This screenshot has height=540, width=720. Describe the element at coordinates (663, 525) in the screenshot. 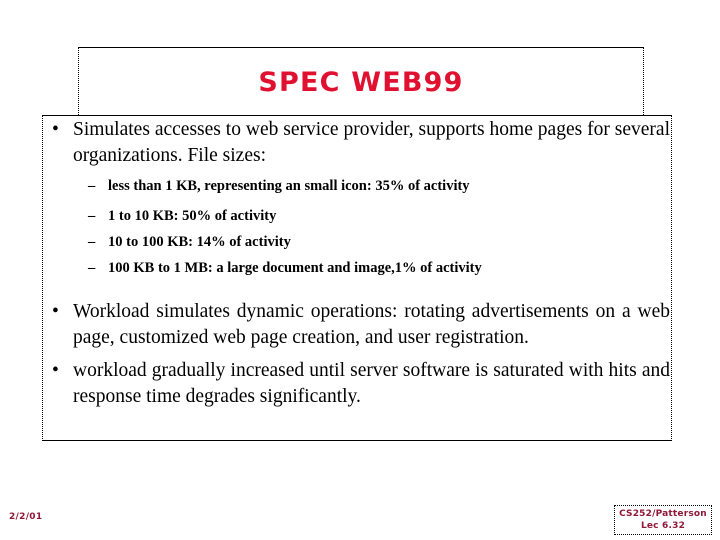

I see `lecture-label: Lec 6.32` at that location.